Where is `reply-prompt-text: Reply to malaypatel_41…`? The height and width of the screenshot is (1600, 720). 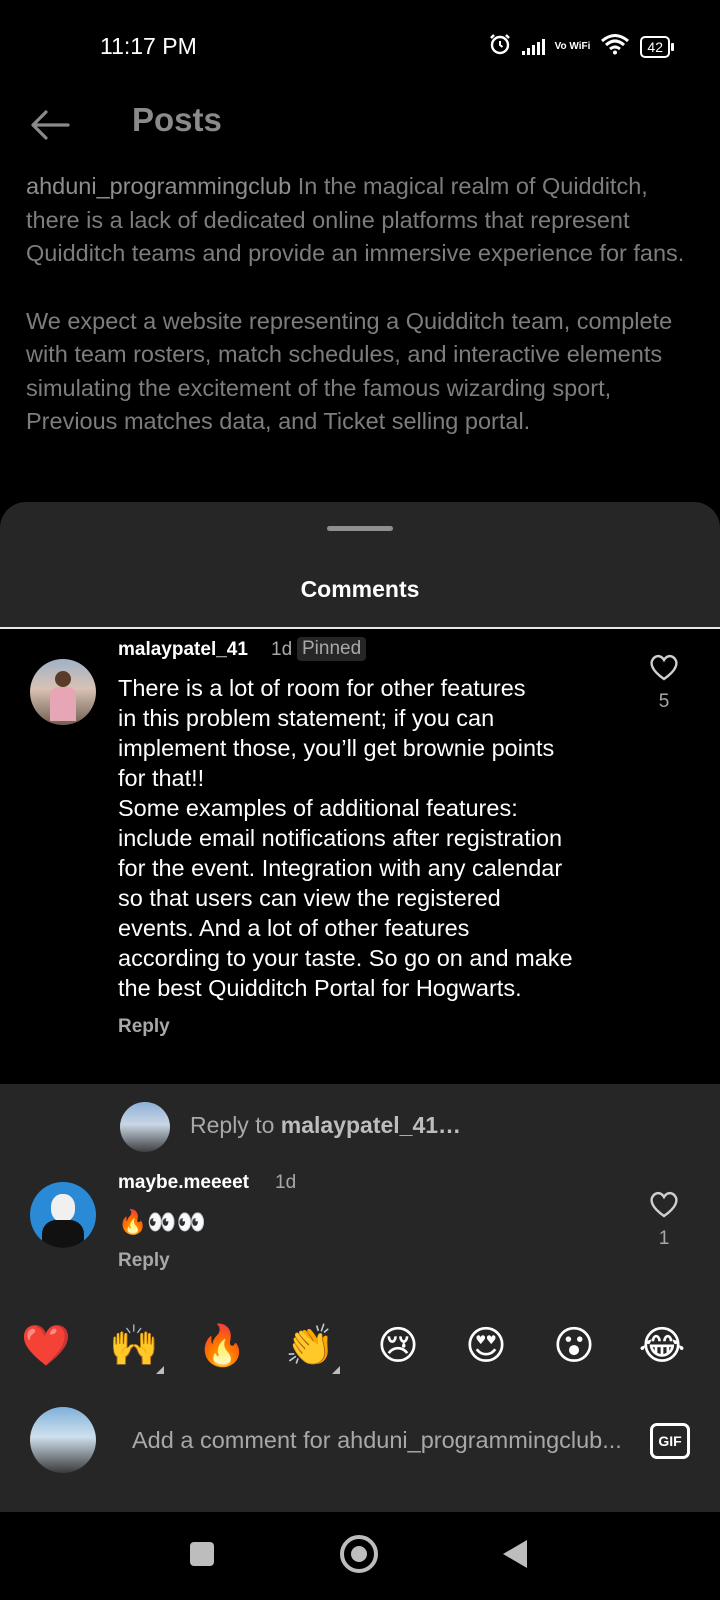 reply-prompt-text: Reply to malaypatel_41… is located at coordinates (326, 1125).